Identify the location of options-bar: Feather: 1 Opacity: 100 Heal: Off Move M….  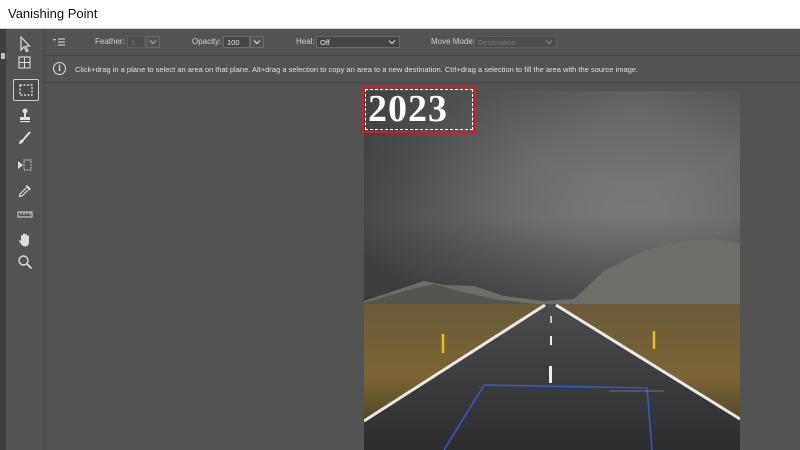
(422, 42).